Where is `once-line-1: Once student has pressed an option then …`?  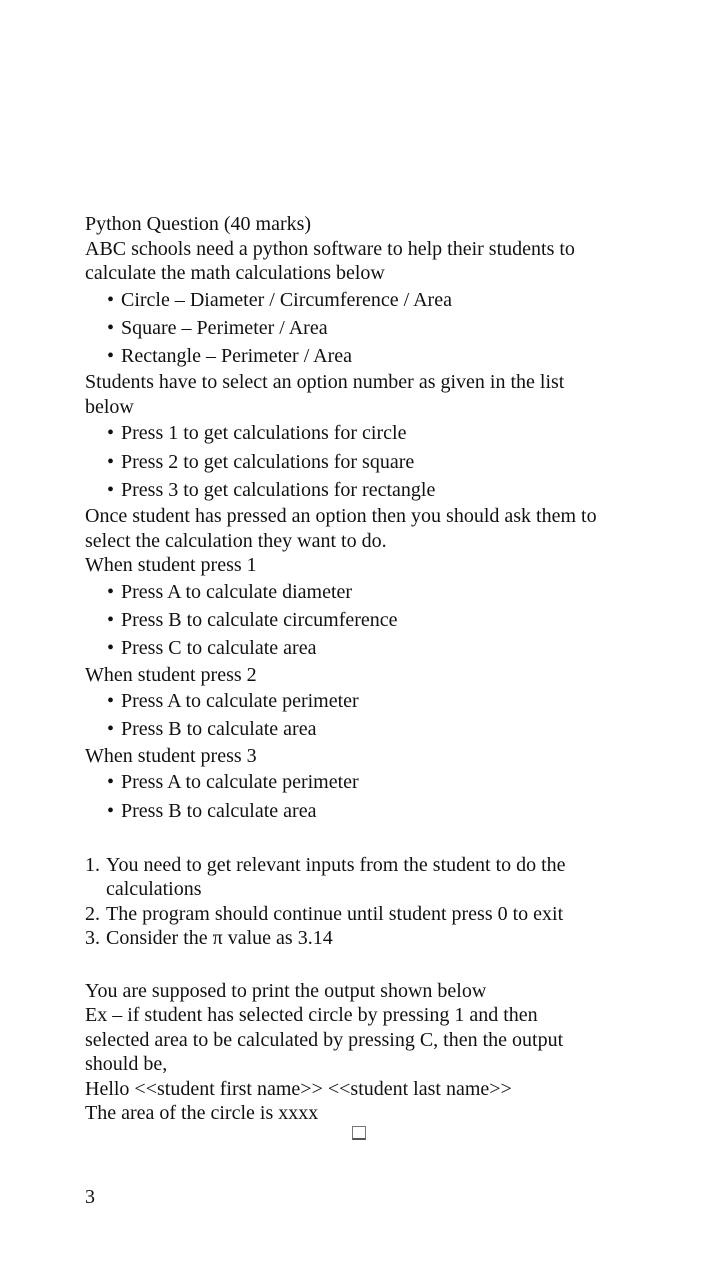
once-line-1: Once student has pressed an option then … is located at coordinates (341, 516).